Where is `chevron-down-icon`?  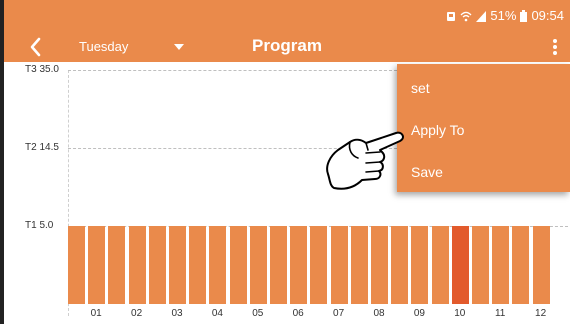
chevron-down-icon is located at coordinates (179, 47).